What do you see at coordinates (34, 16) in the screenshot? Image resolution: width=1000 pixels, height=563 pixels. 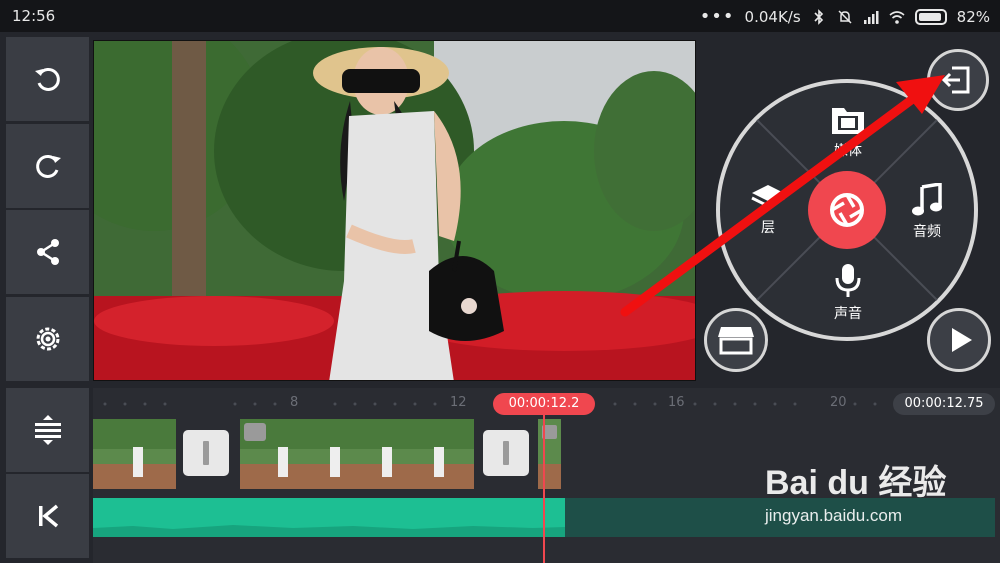 I see `status-time: 12:56` at bounding box center [34, 16].